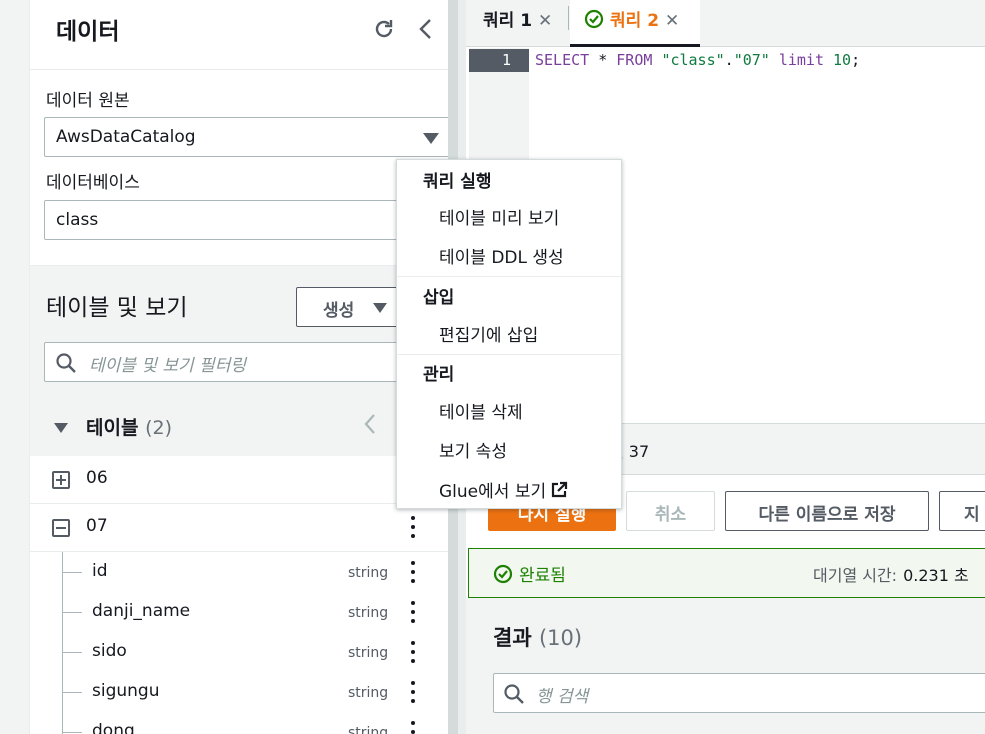 This screenshot has height=734, width=985. I want to click on menu-heading: 쿼리 실행, so click(457, 182).